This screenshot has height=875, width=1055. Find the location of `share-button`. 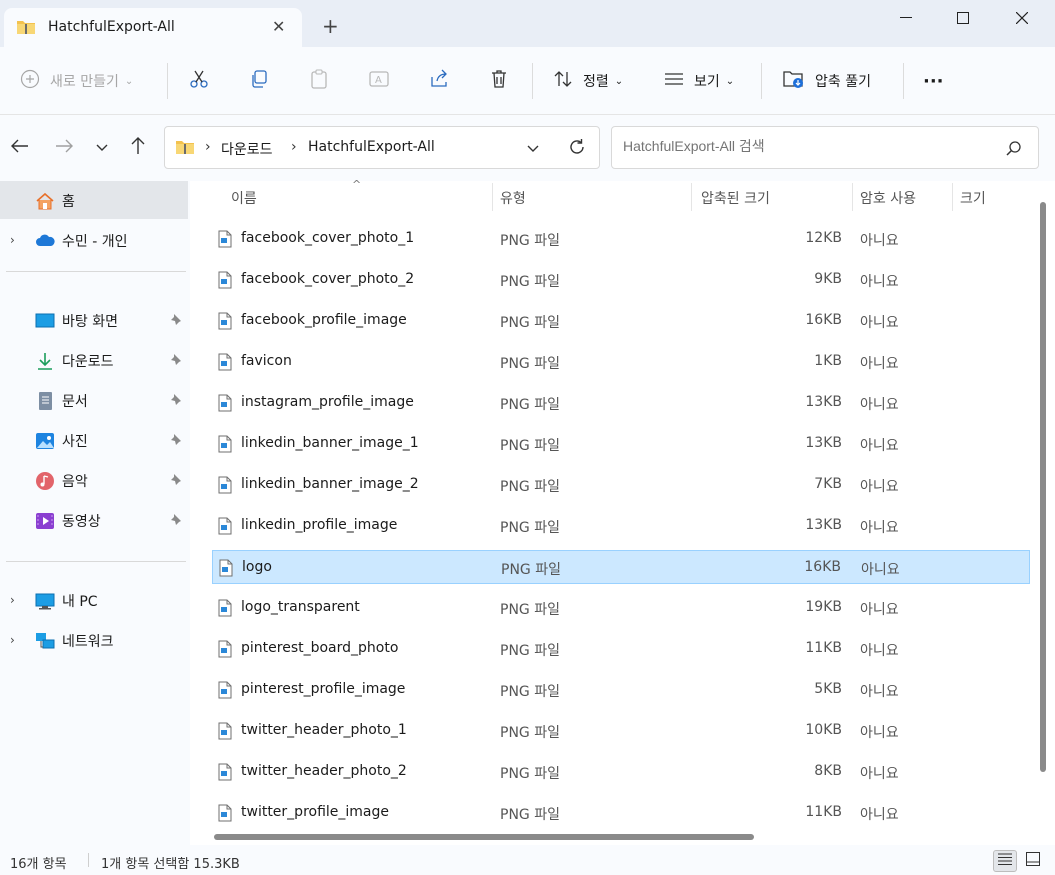

share-button is located at coordinates (439, 81).